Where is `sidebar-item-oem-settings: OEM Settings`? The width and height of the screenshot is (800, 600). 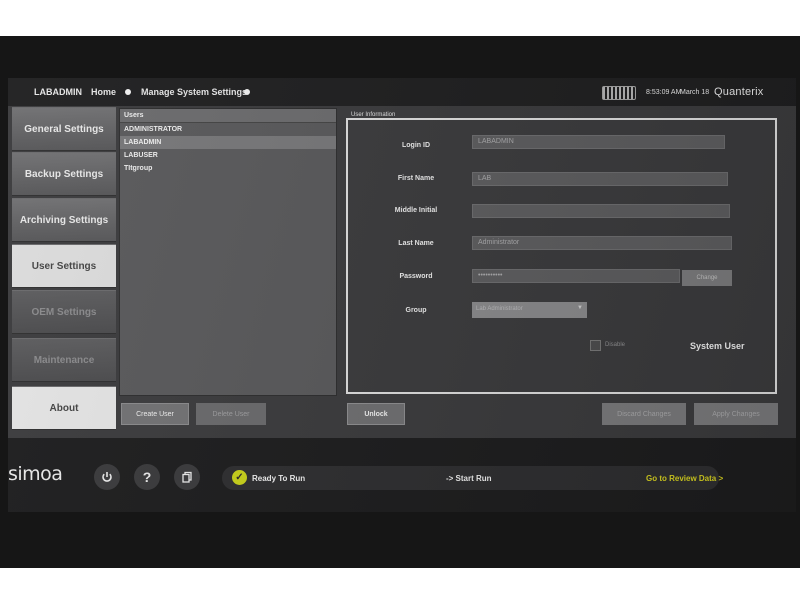
sidebar-item-oem-settings: OEM Settings is located at coordinates (64, 312).